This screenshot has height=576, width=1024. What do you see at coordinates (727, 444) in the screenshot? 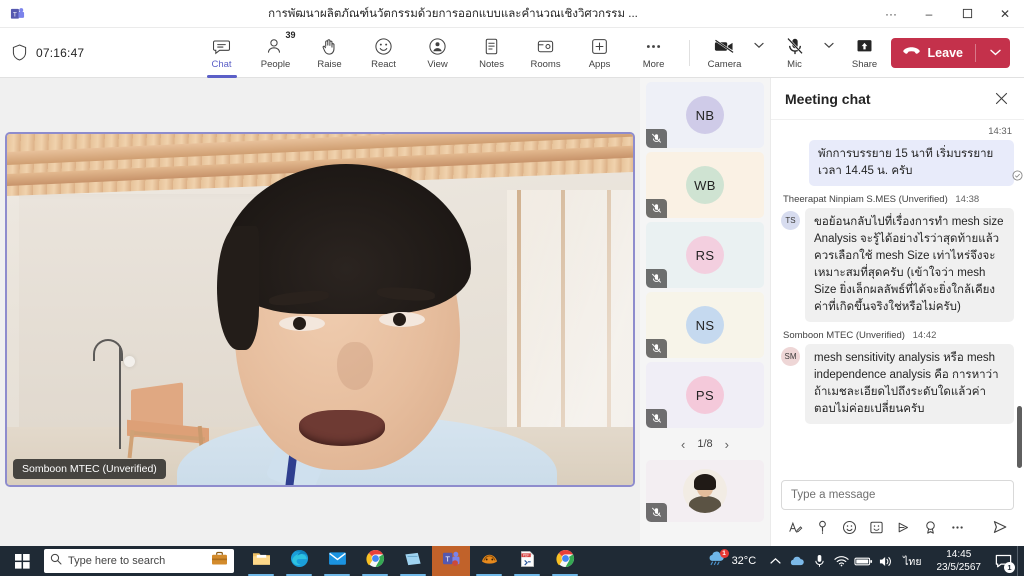
I see `pagination-next-button: ›` at bounding box center [727, 444].